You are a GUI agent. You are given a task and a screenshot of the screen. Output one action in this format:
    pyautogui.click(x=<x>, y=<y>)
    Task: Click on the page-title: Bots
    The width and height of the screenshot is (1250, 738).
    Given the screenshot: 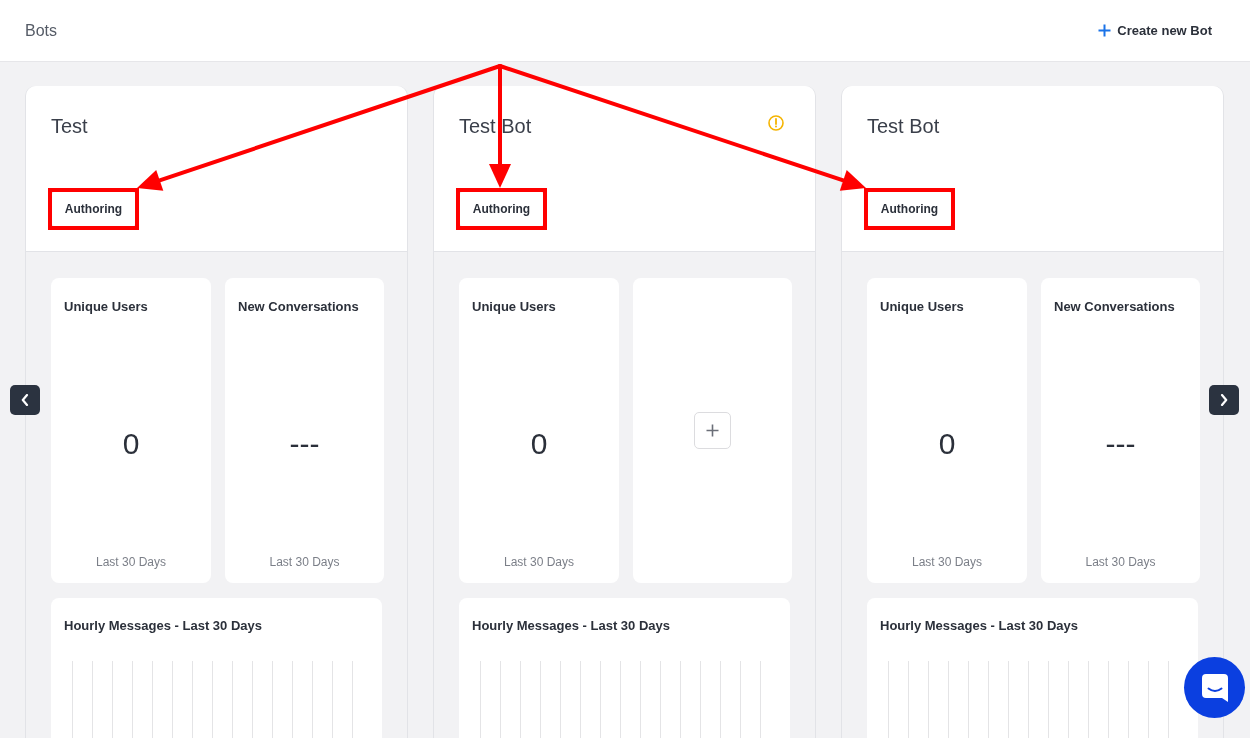 What is the action you would take?
    pyautogui.click(x=41, y=30)
    